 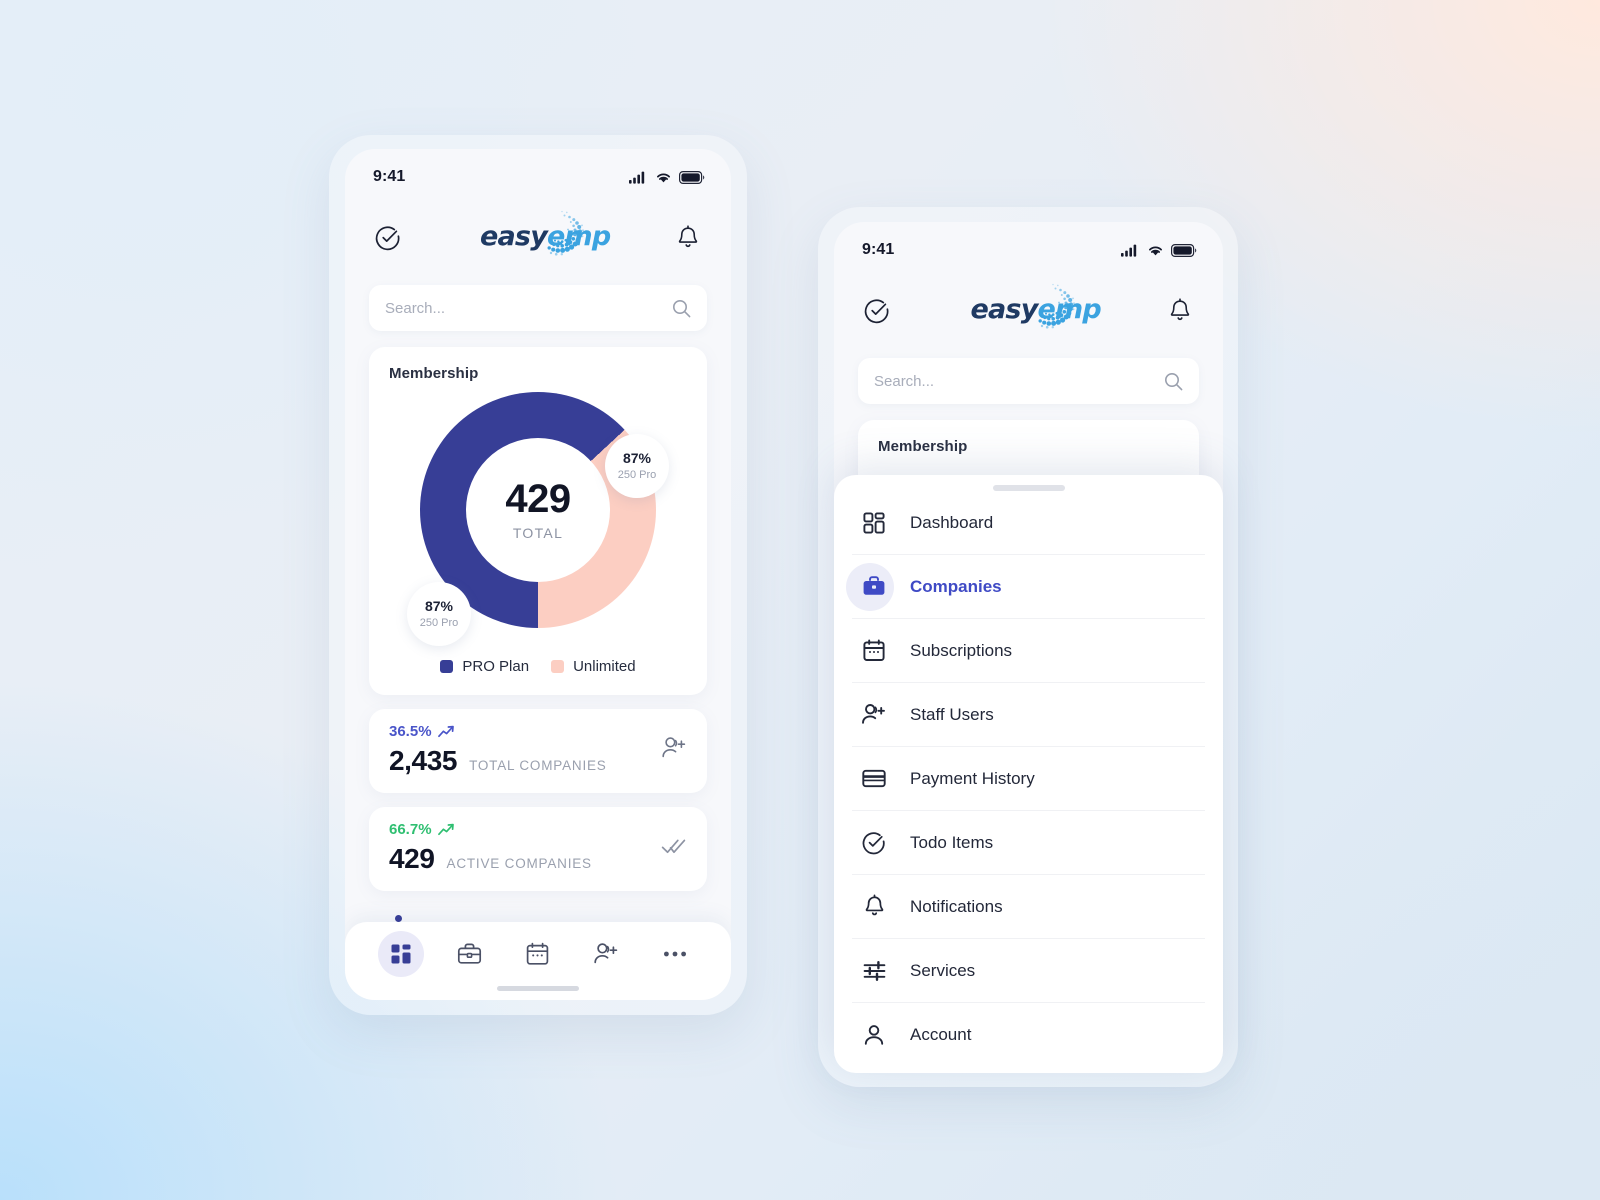 What do you see at coordinates (538, 988) in the screenshot?
I see `home-indicator` at bounding box center [538, 988].